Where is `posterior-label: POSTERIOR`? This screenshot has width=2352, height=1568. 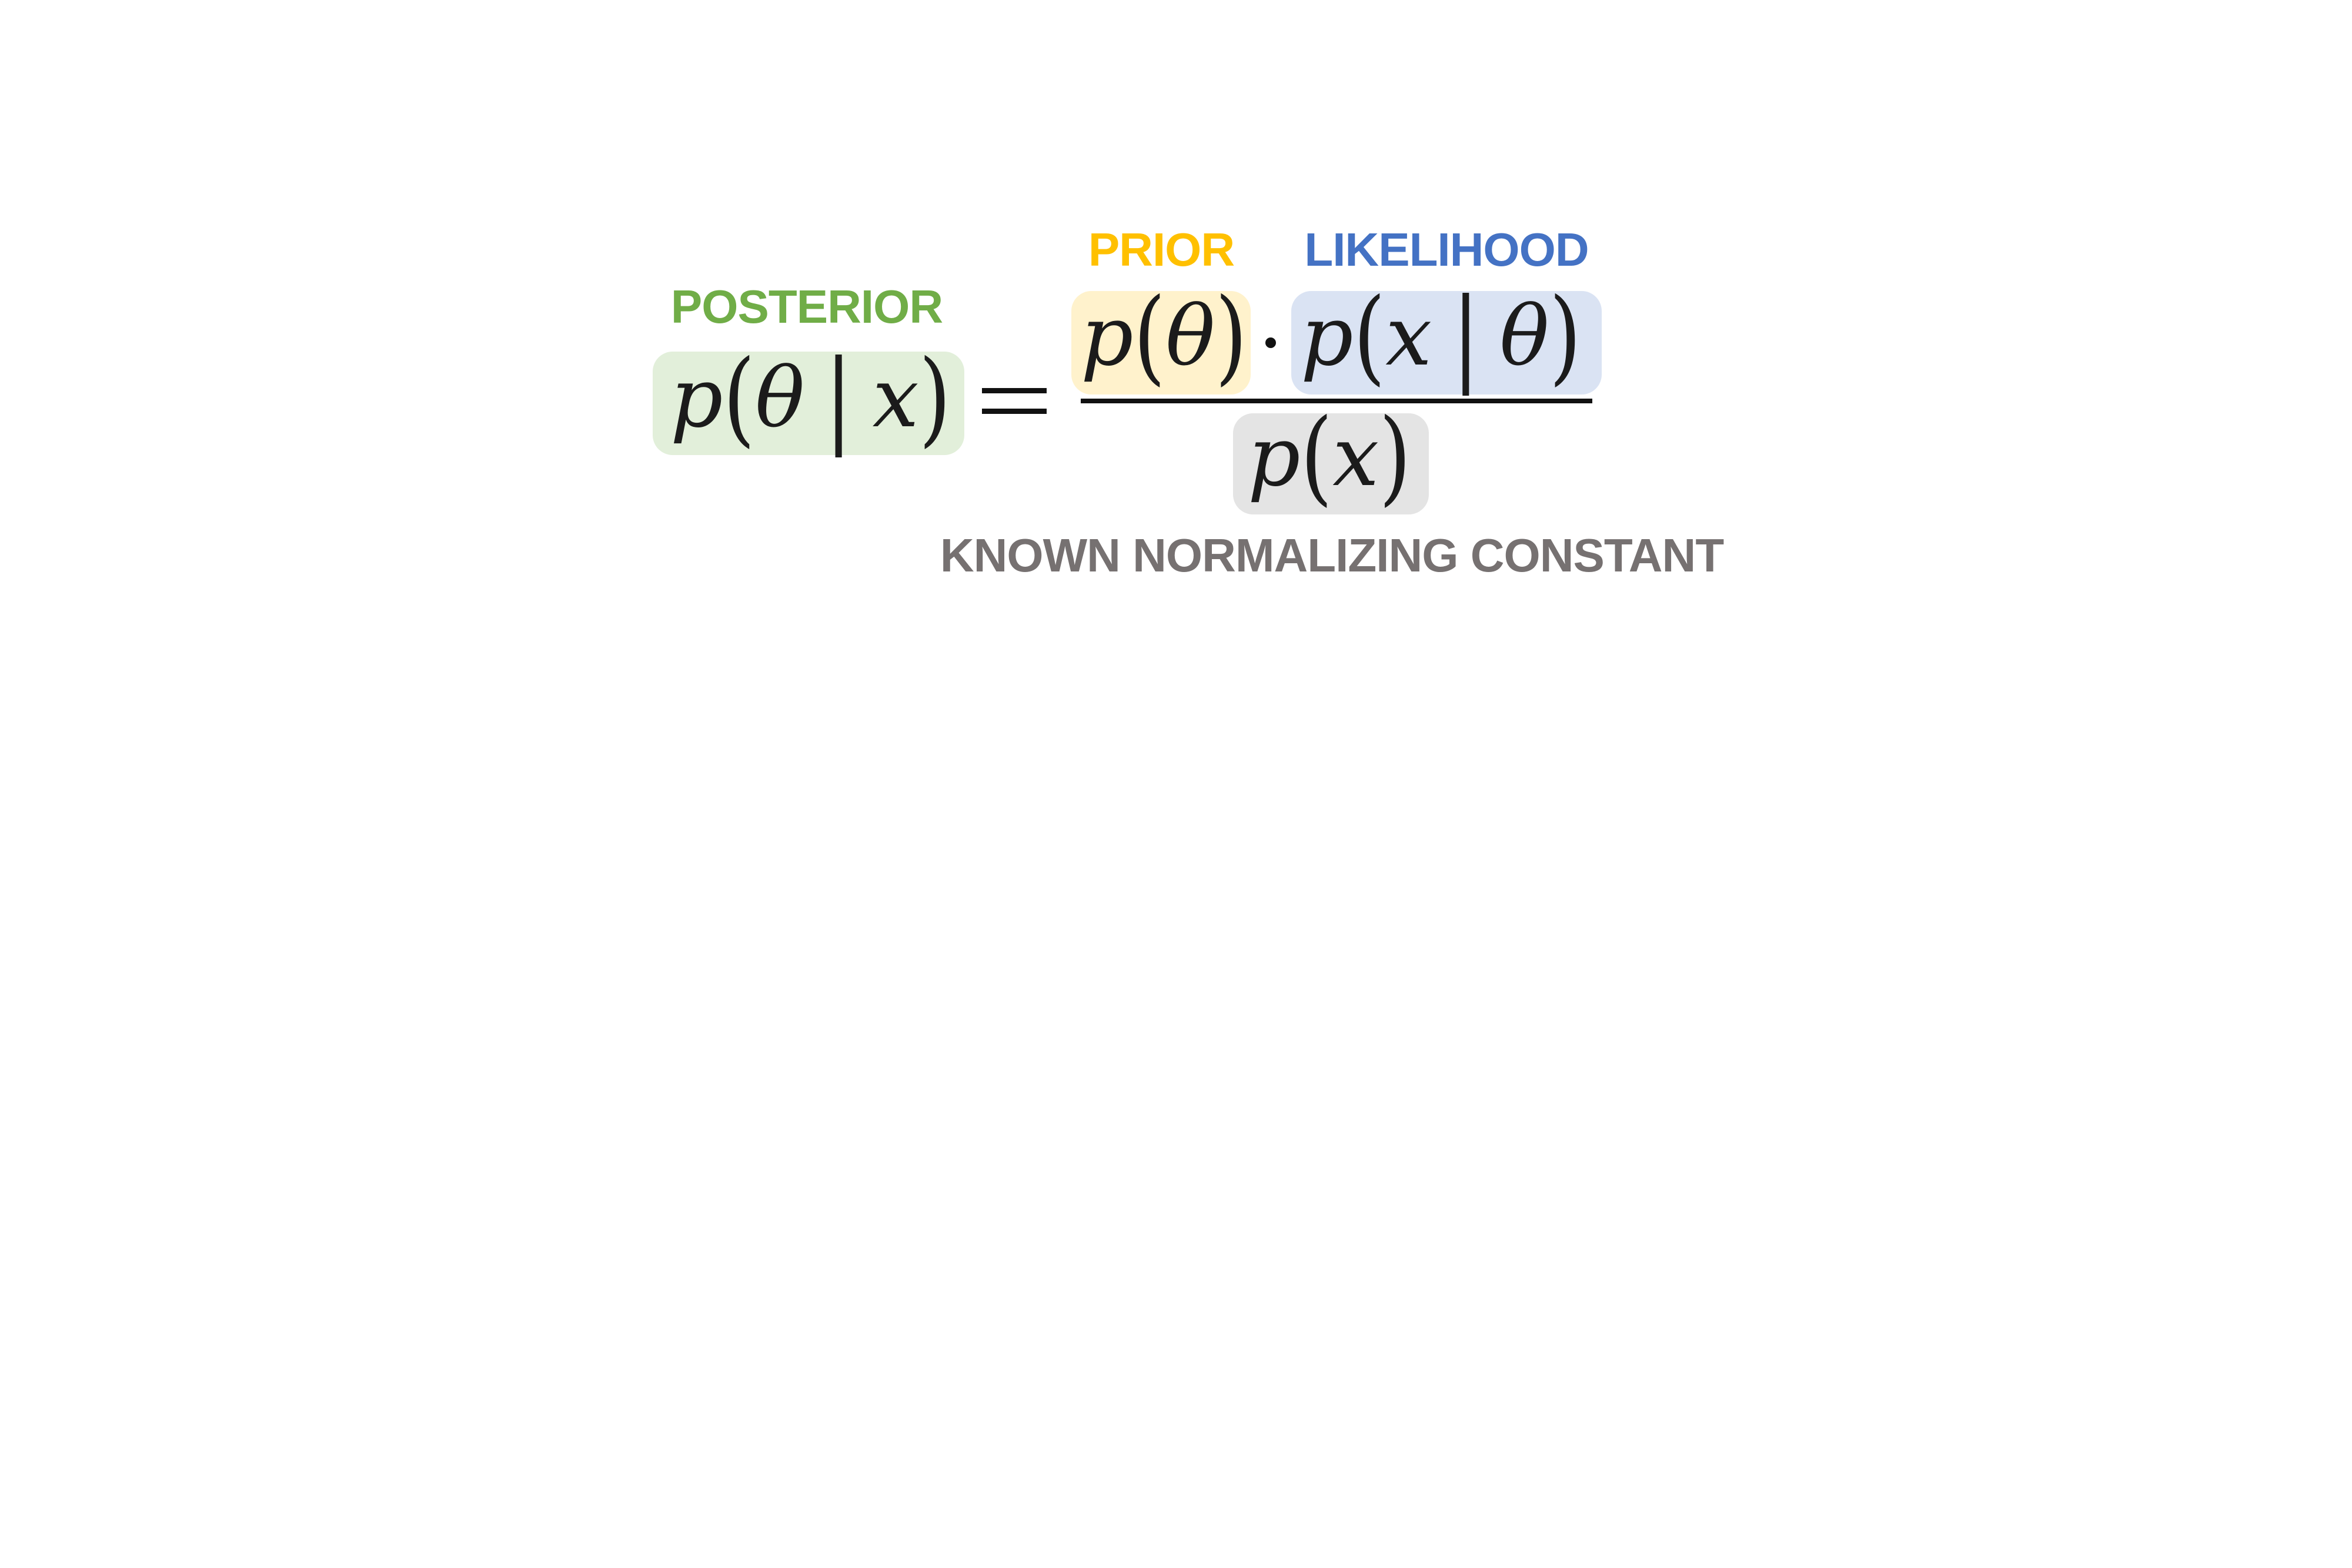
posterior-label: POSTERIOR is located at coordinates (806, 307).